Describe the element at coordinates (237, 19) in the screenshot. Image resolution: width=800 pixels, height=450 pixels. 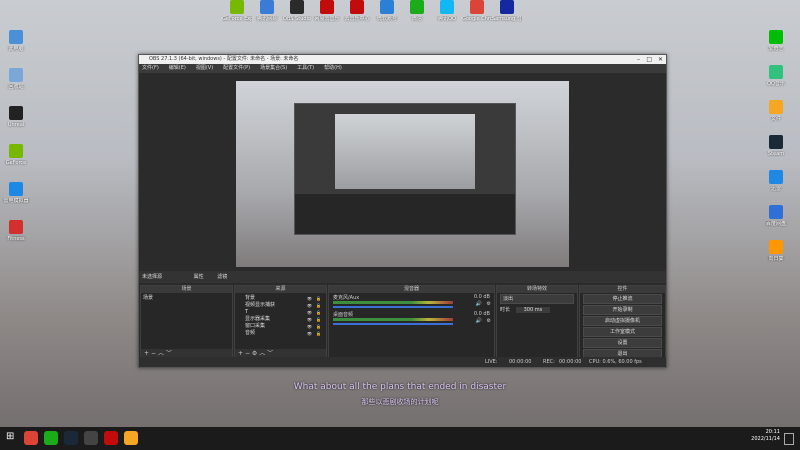
I see `desktop-top-icon-label: GeForce Experience` at that location.